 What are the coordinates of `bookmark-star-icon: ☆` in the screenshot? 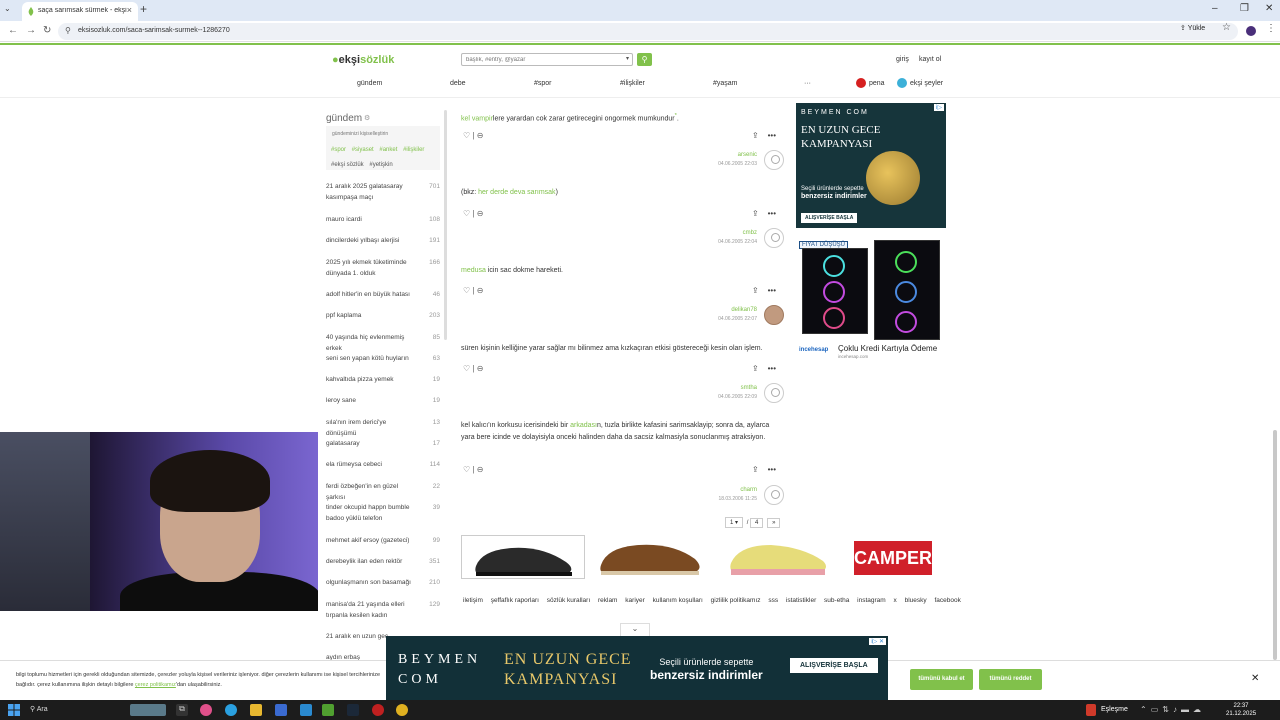 It's located at (1226, 27).